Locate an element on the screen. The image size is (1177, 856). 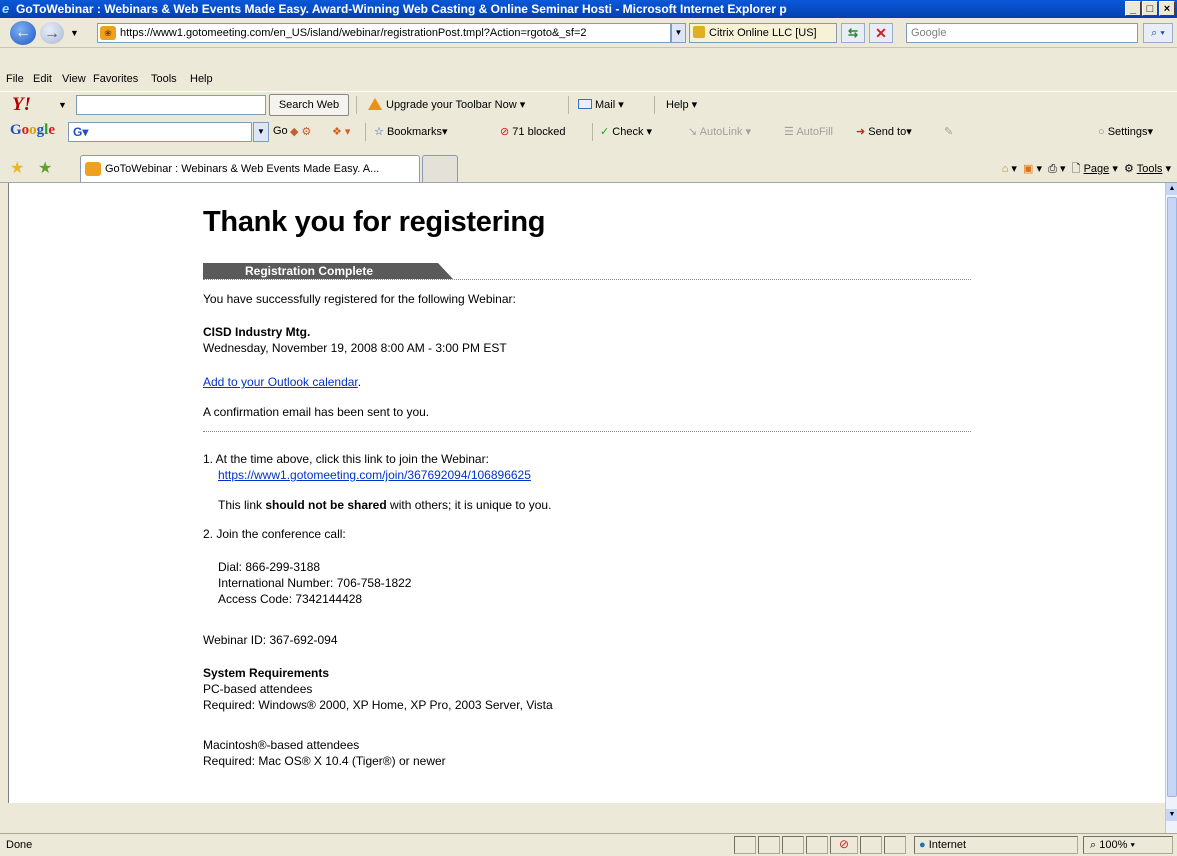
upgrade-toolbar-button: Upgrade your Toolbar Now ▾ is located at coordinates (446, 104).